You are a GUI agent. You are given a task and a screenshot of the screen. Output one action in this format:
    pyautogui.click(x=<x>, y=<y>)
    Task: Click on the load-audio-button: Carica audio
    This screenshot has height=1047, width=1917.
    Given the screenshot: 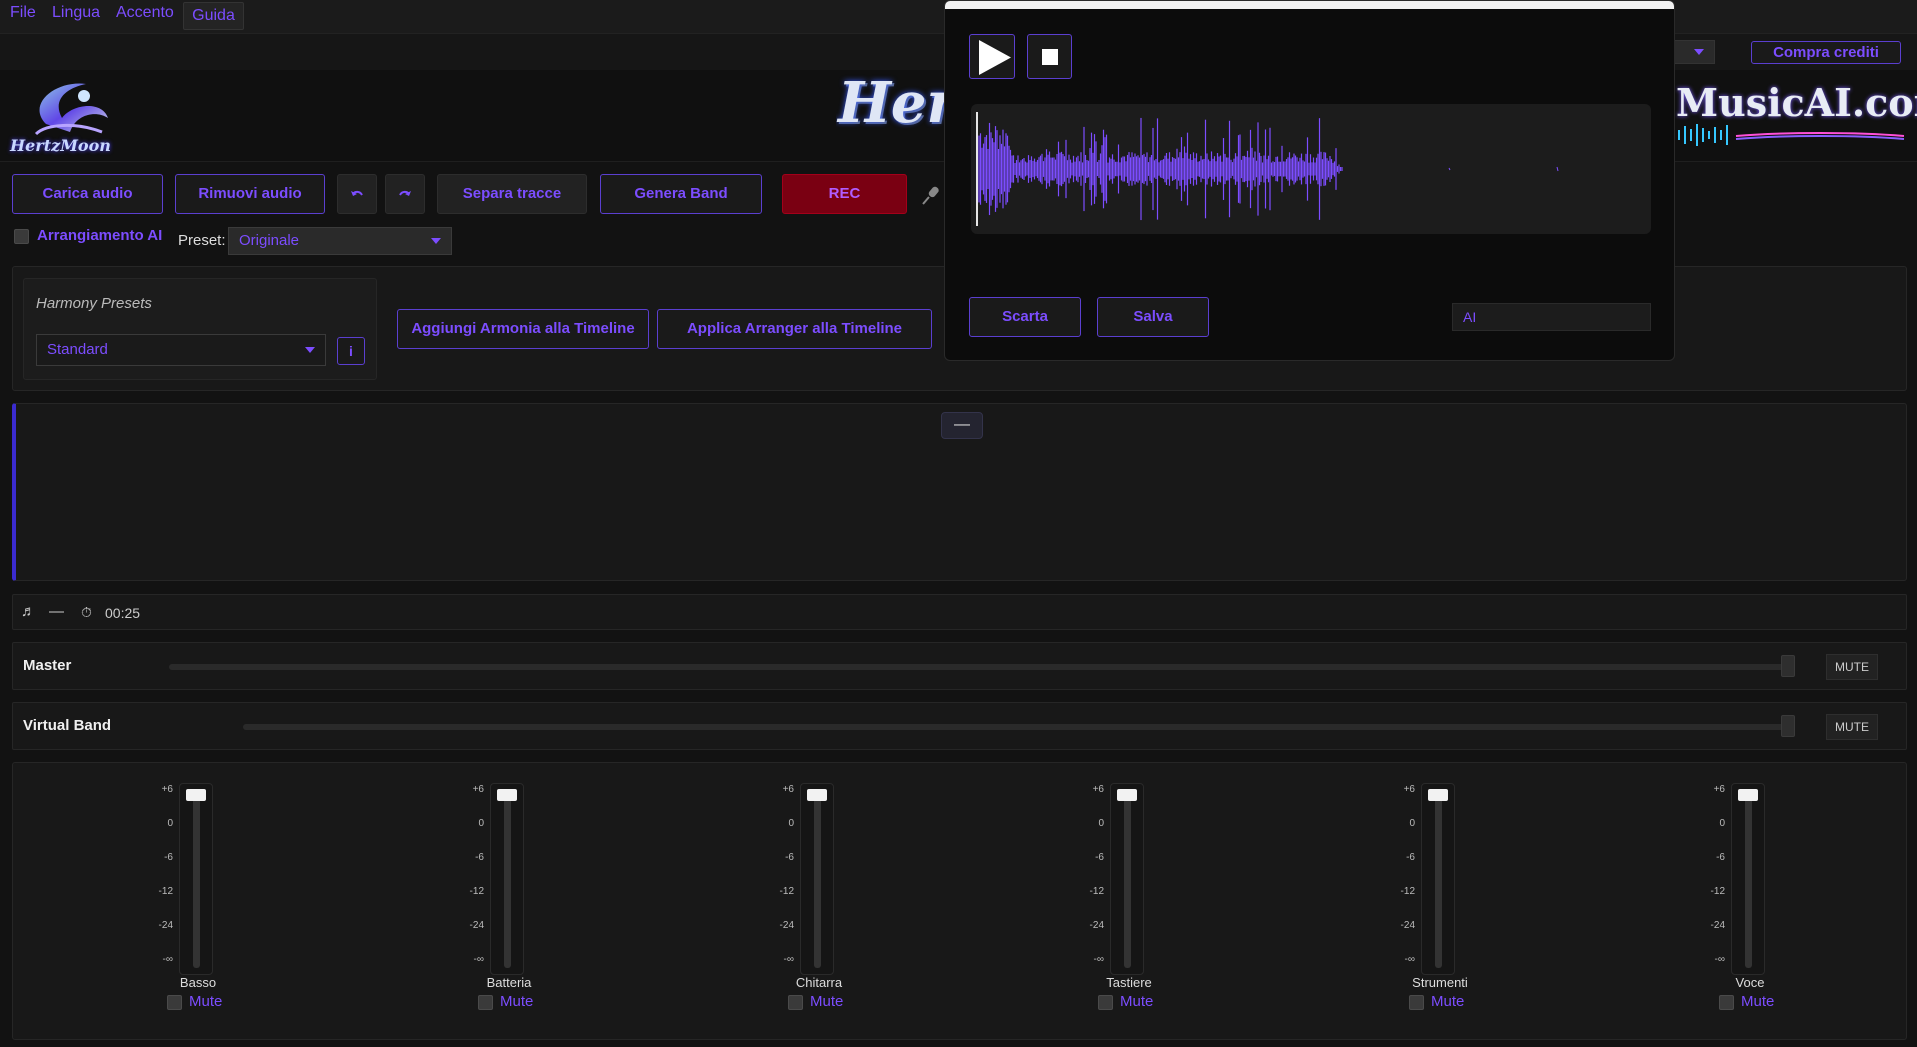 What is the action you would take?
    pyautogui.click(x=87, y=194)
    